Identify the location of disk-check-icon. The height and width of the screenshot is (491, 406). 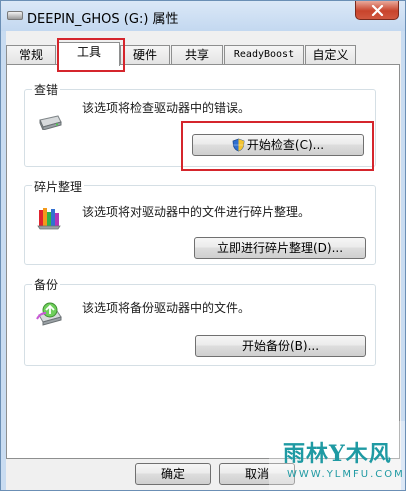
(50, 123).